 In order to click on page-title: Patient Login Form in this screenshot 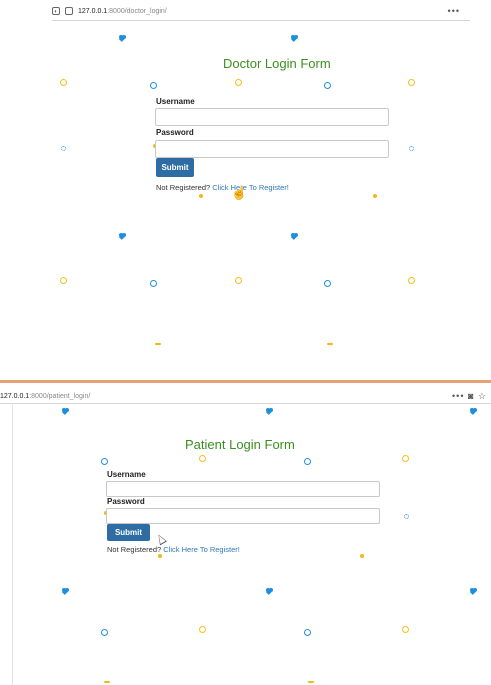, I will do `click(240, 444)`.